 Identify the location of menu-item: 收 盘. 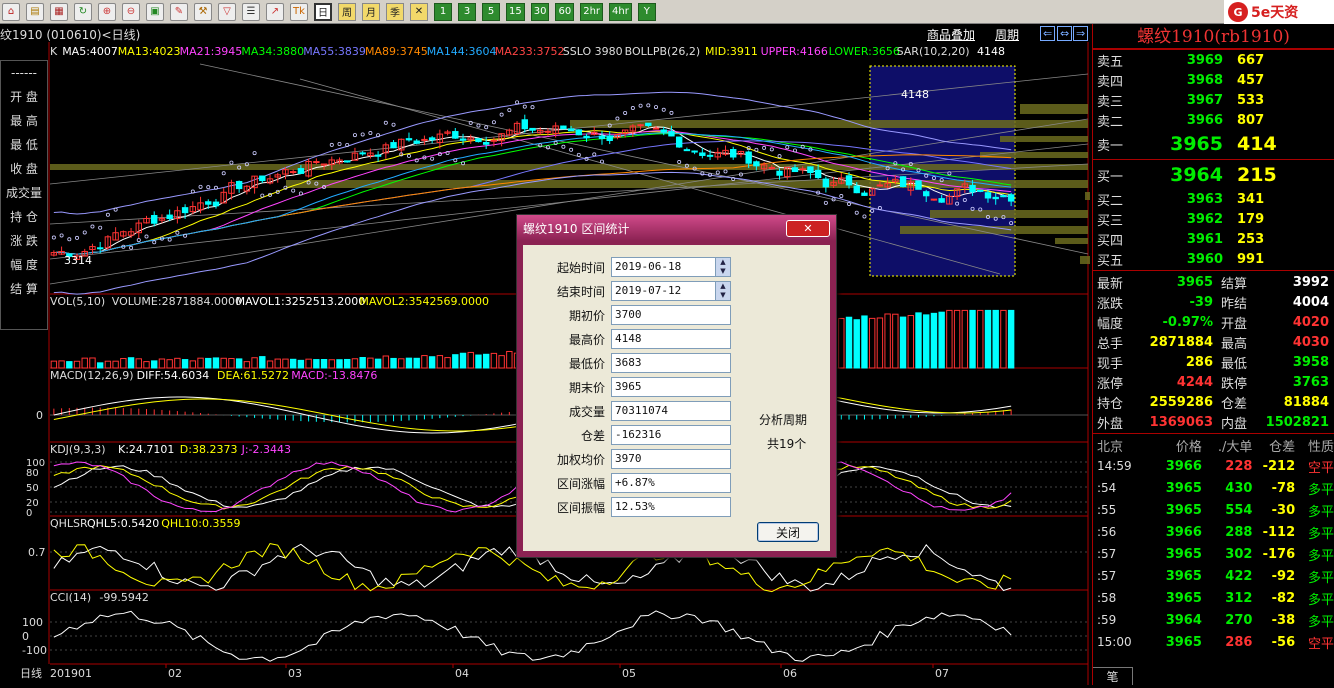
(24, 169).